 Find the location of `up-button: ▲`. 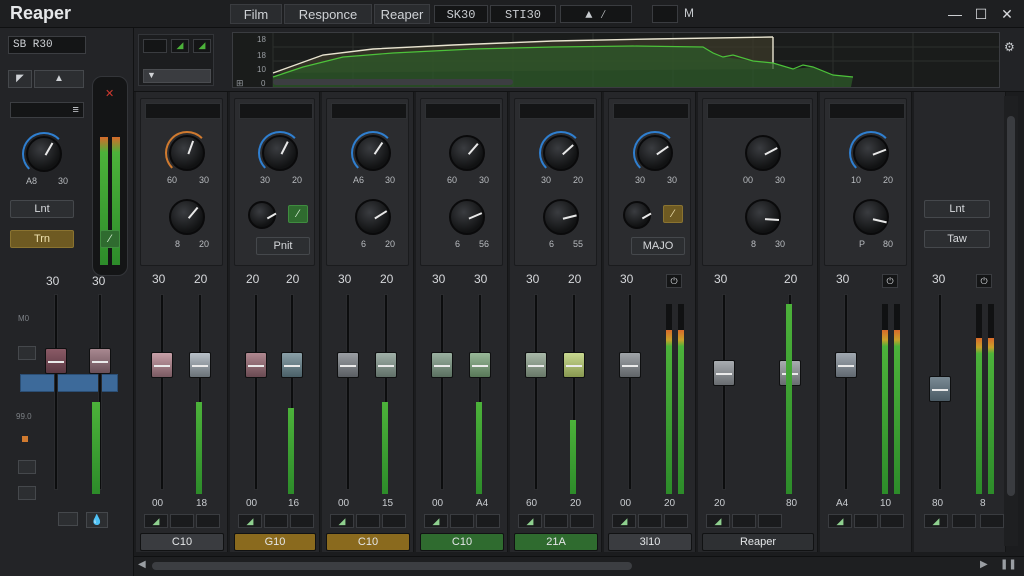

up-button: ▲ is located at coordinates (59, 79).